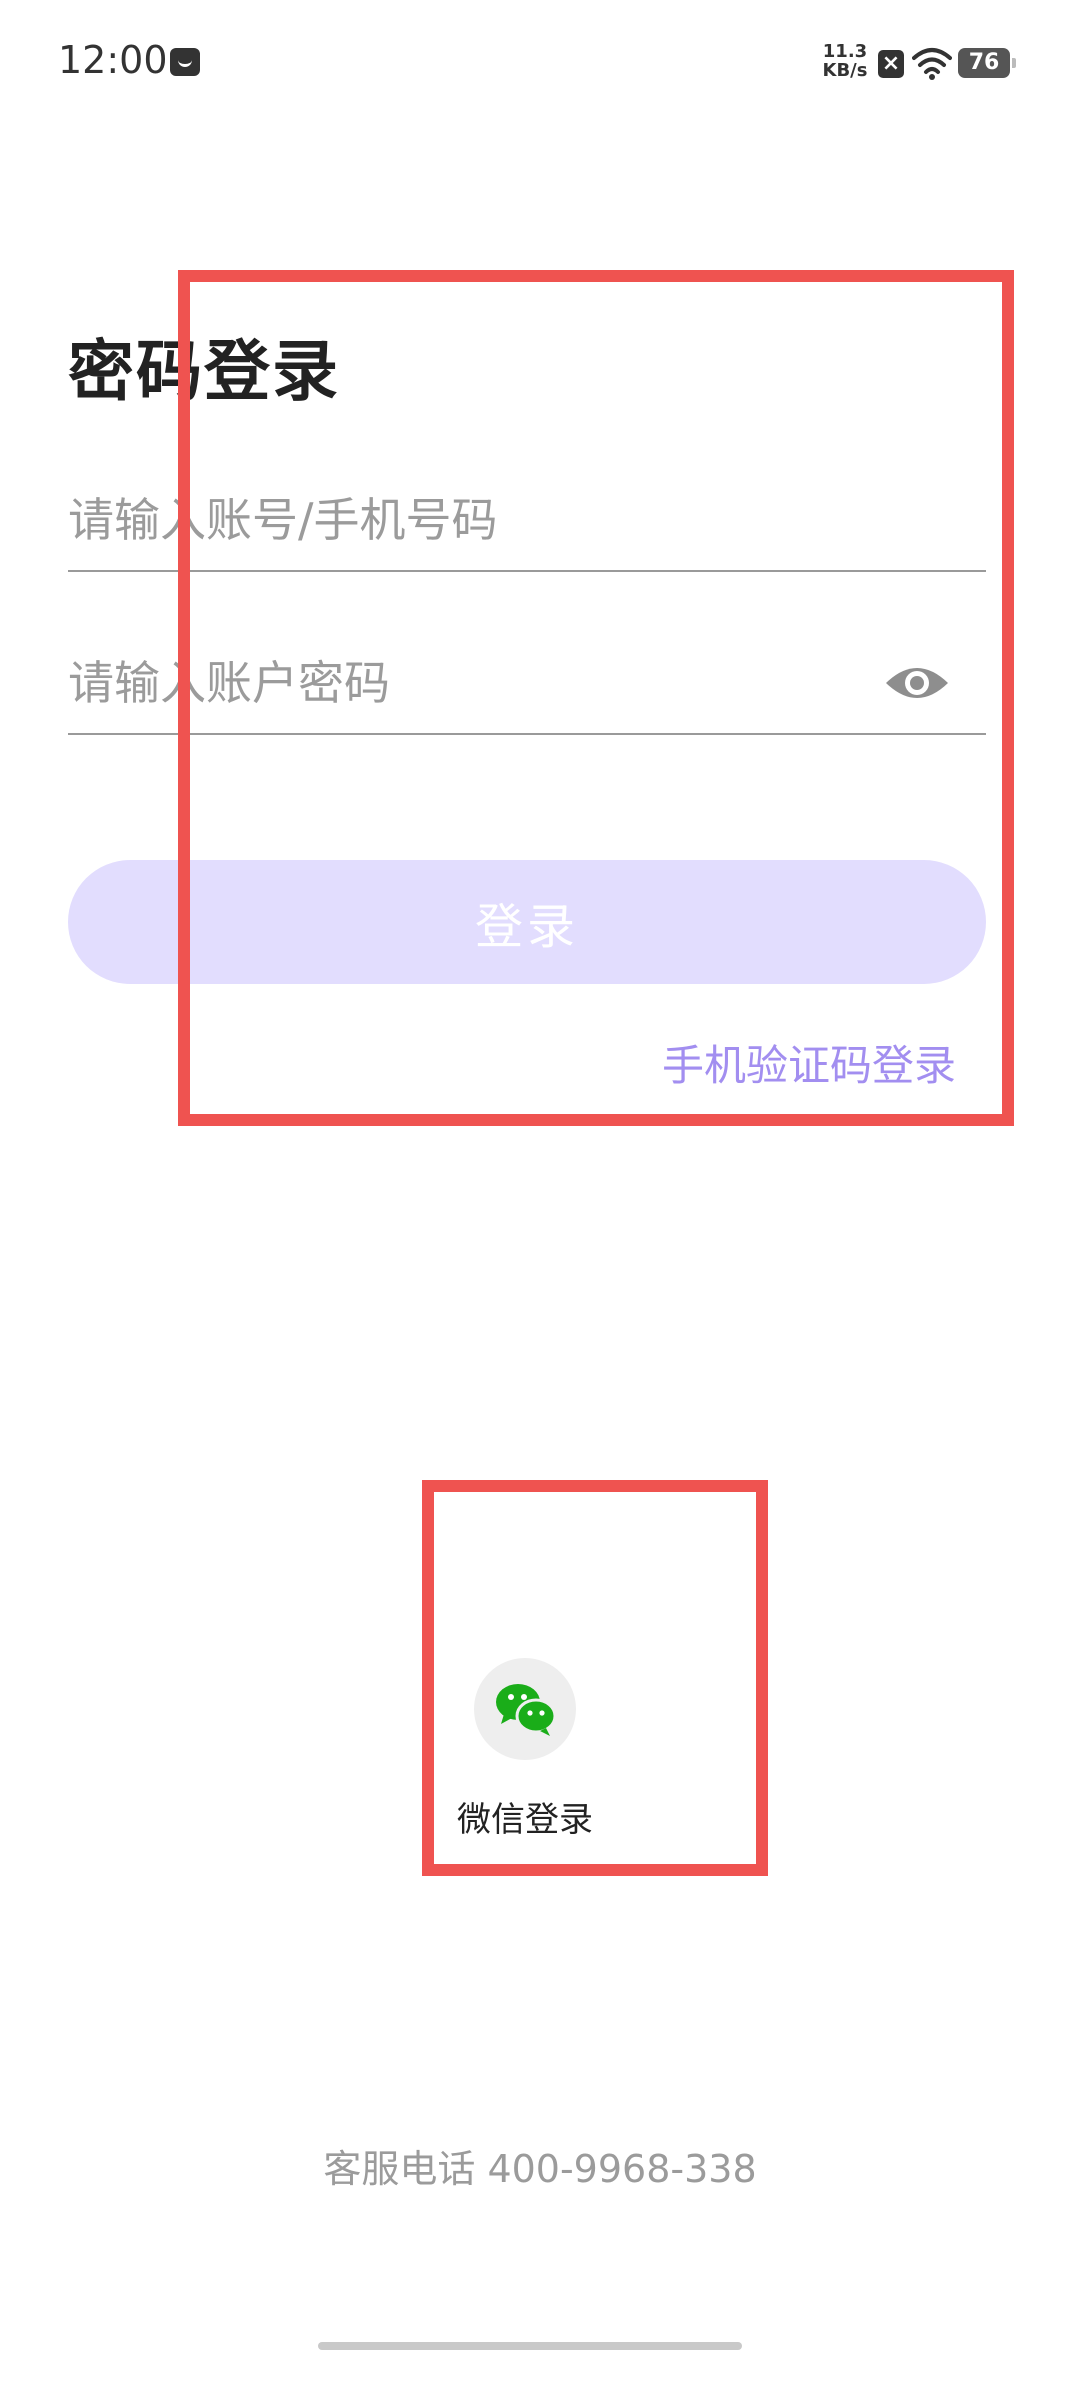 Image resolution: width=1080 pixels, height=2408 pixels. I want to click on wechat-login-label: 微信登录, so click(525, 1820).